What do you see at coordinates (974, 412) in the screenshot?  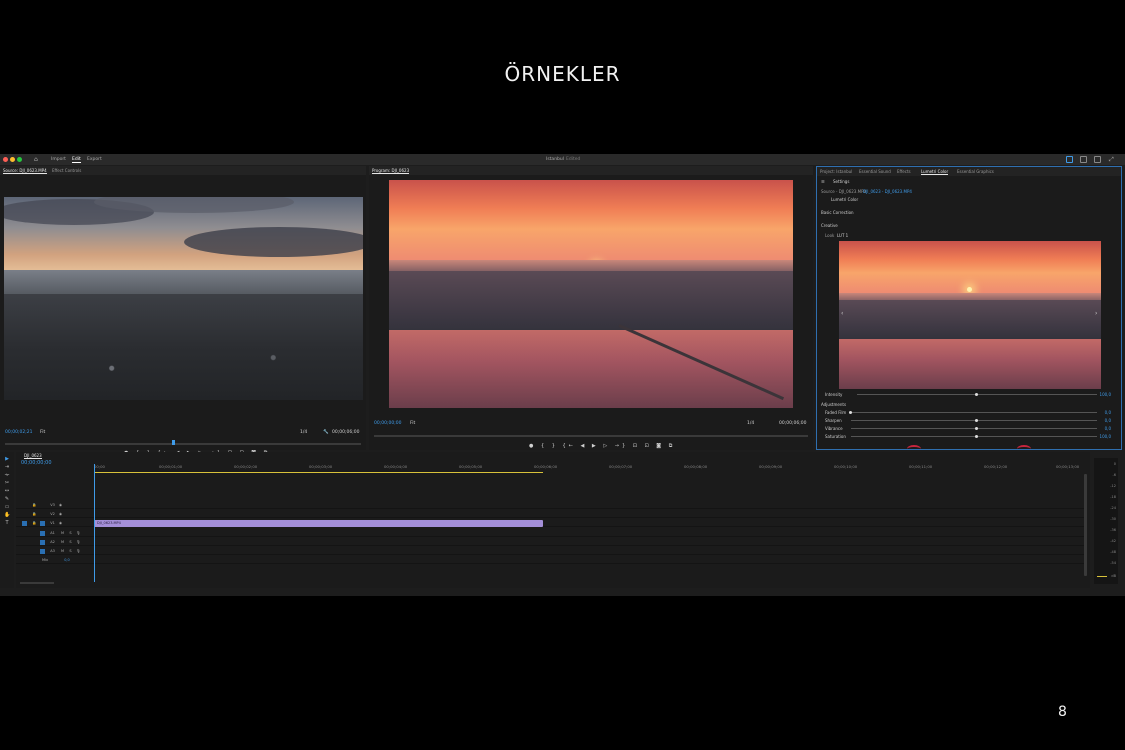 I see `faded-film-slider` at bounding box center [974, 412].